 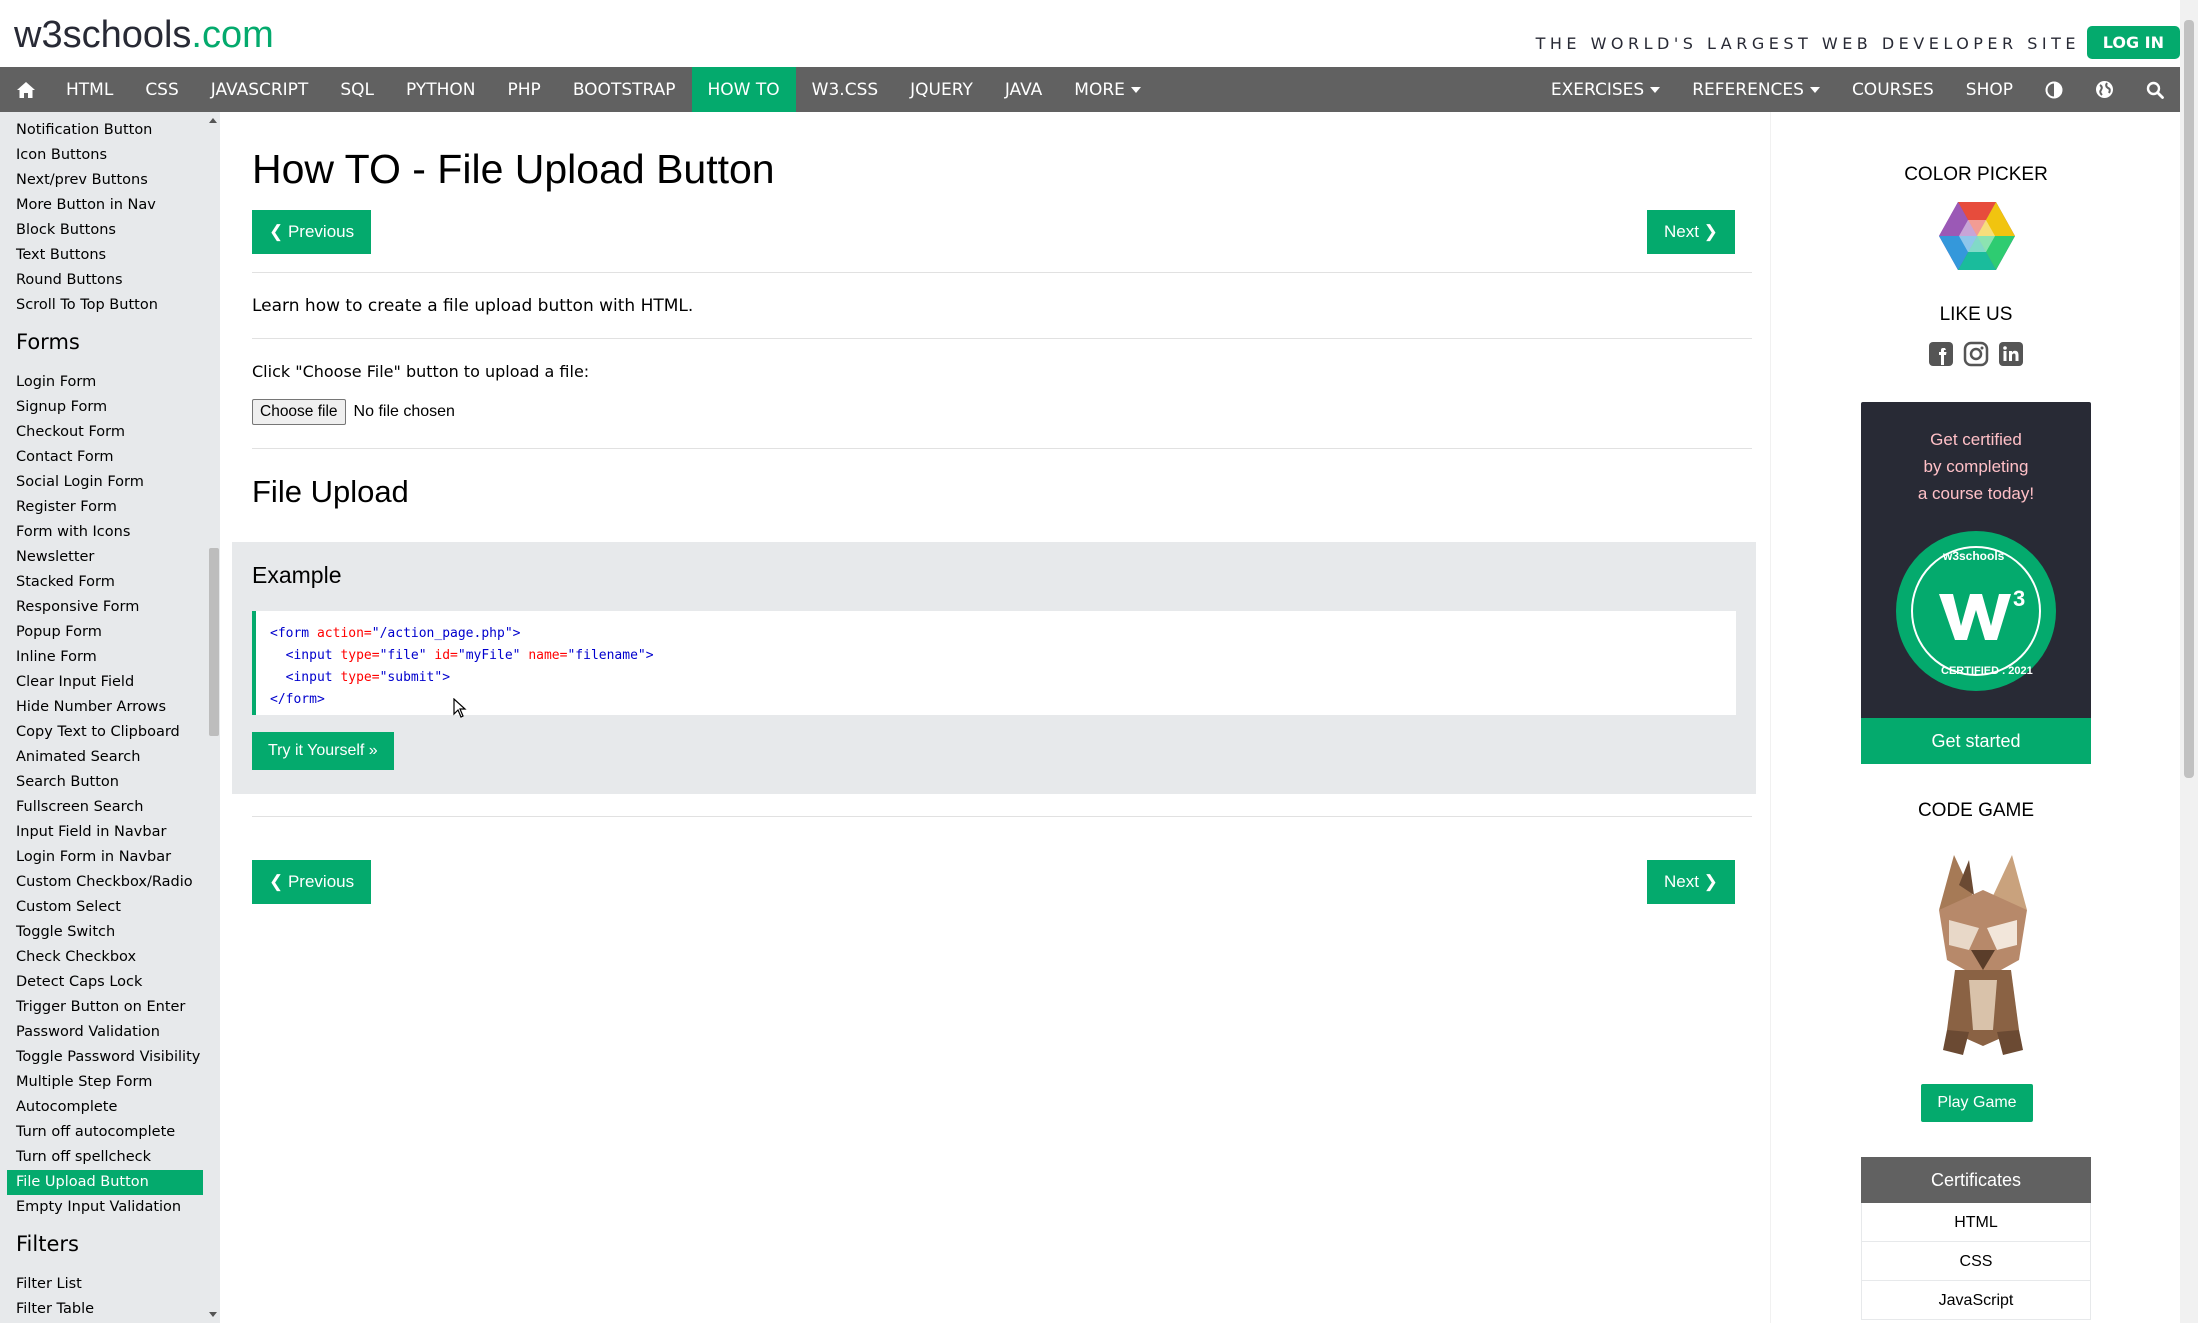 I want to click on nav-jquery: JQUERY, so click(x=941, y=89).